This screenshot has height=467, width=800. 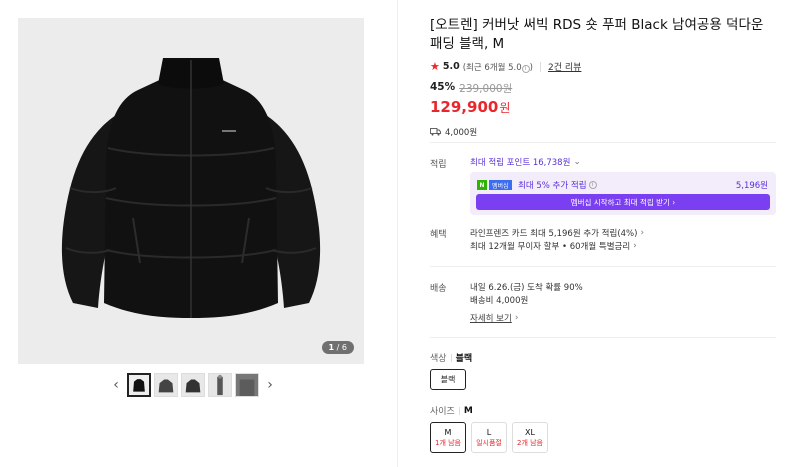 I want to click on max-points-dropdown: 최대 적립 포인트 16,738원 ⌄, so click(x=525, y=162).